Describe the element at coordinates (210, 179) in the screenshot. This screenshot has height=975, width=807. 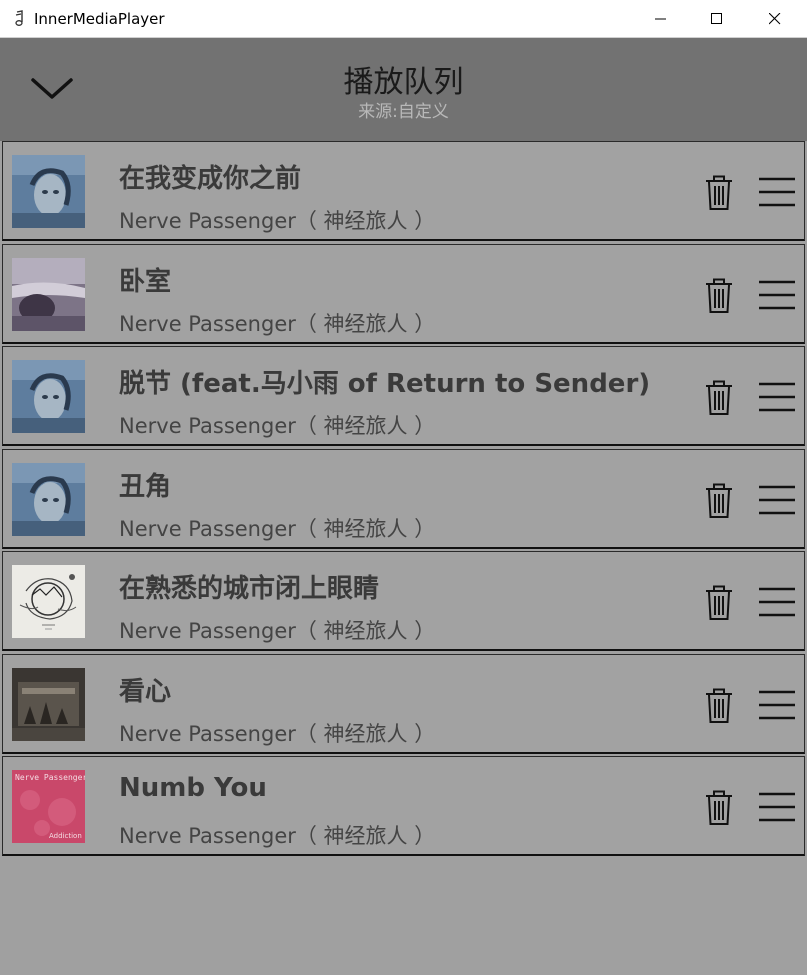
I see `song-title: 在我变成你之前` at that location.